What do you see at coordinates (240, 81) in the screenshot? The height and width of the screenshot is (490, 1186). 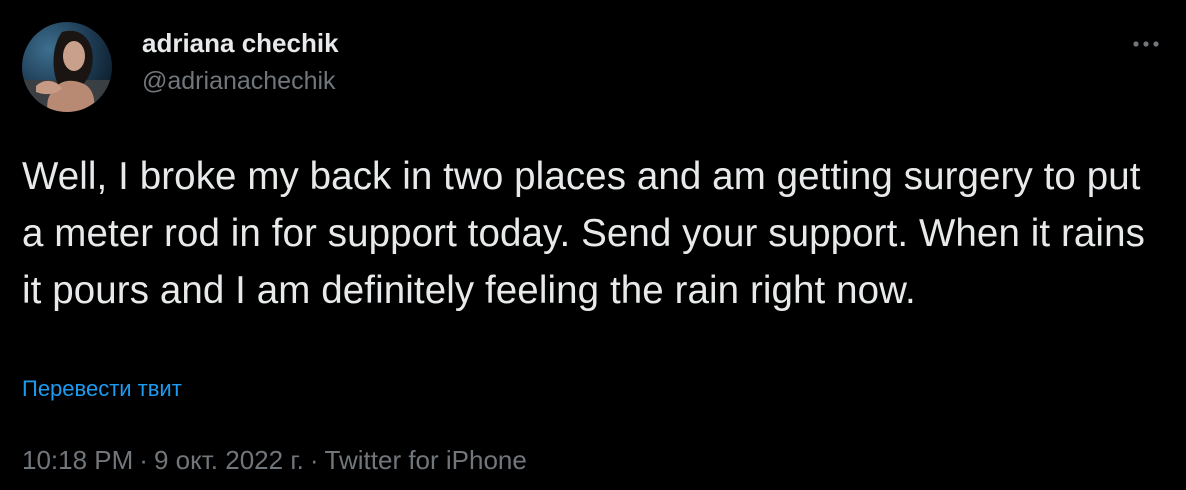 I see `user-handle: @adrianachechik` at bounding box center [240, 81].